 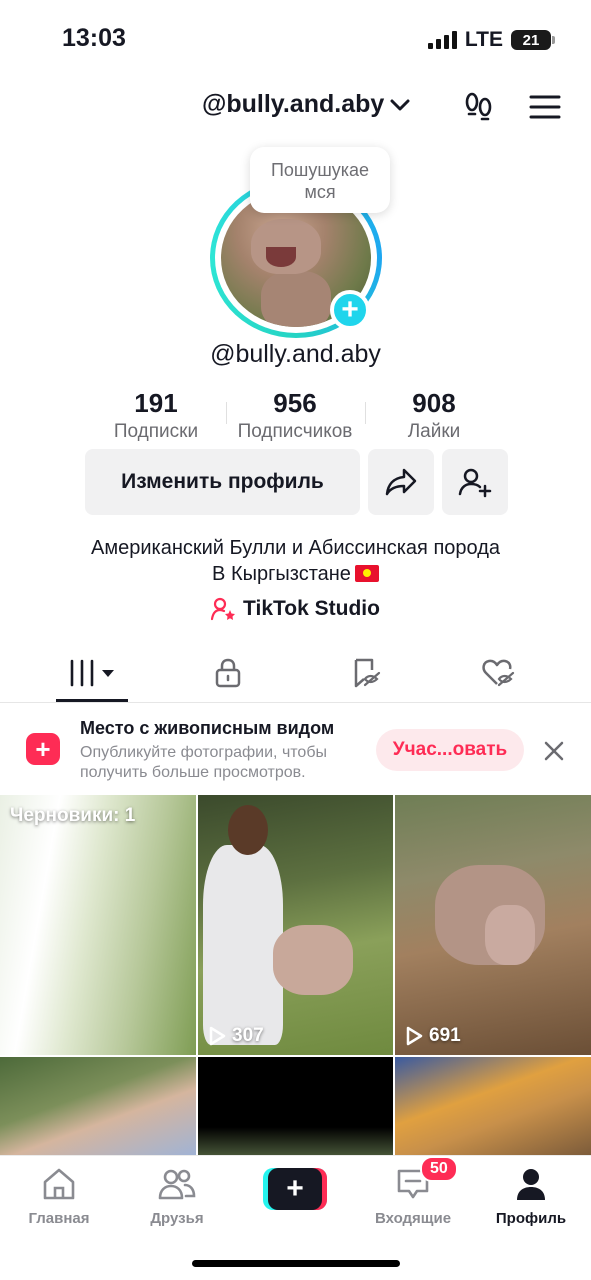 What do you see at coordinates (295, 674) in the screenshot?
I see `content-tabs` at bounding box center [295, 674].